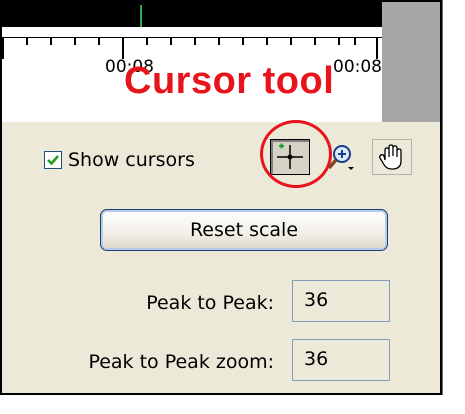 Image resolution: width=465 pixels, height=414 pixels. What do you see at coordinates (341, 360) in the screenshot?
I see `peak-to-peak-zoom-value: 36` at bounding box center [341, 360].